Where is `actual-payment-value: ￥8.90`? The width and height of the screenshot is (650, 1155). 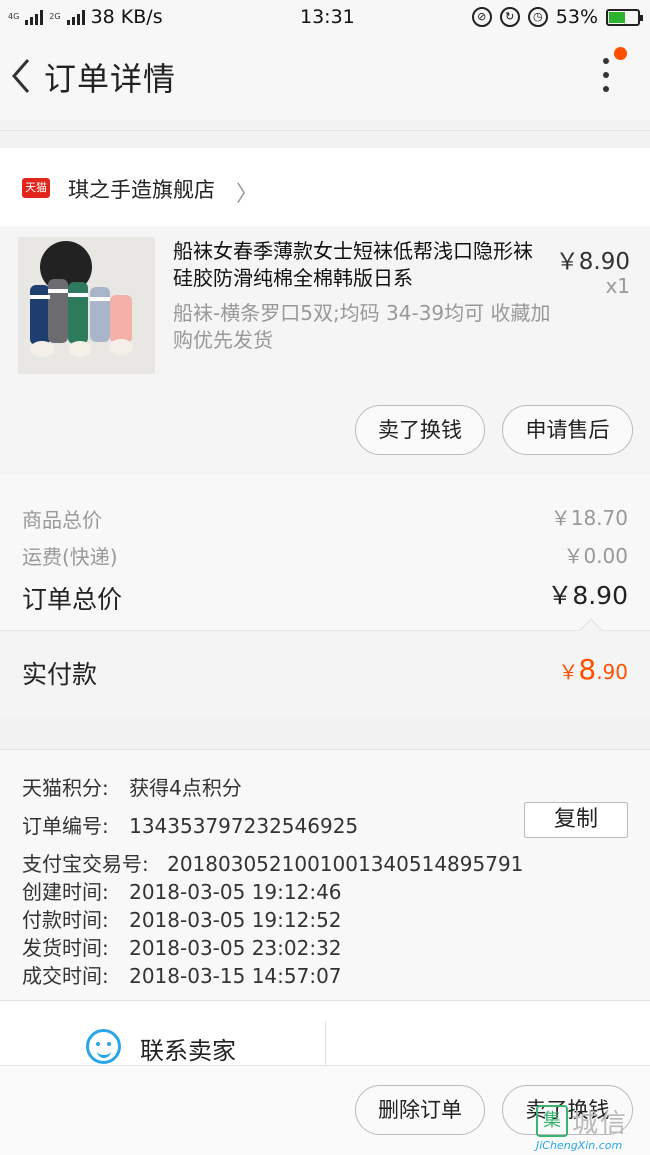
actual-payment-value: ￥8.90 is located at coordinates (593, 669).